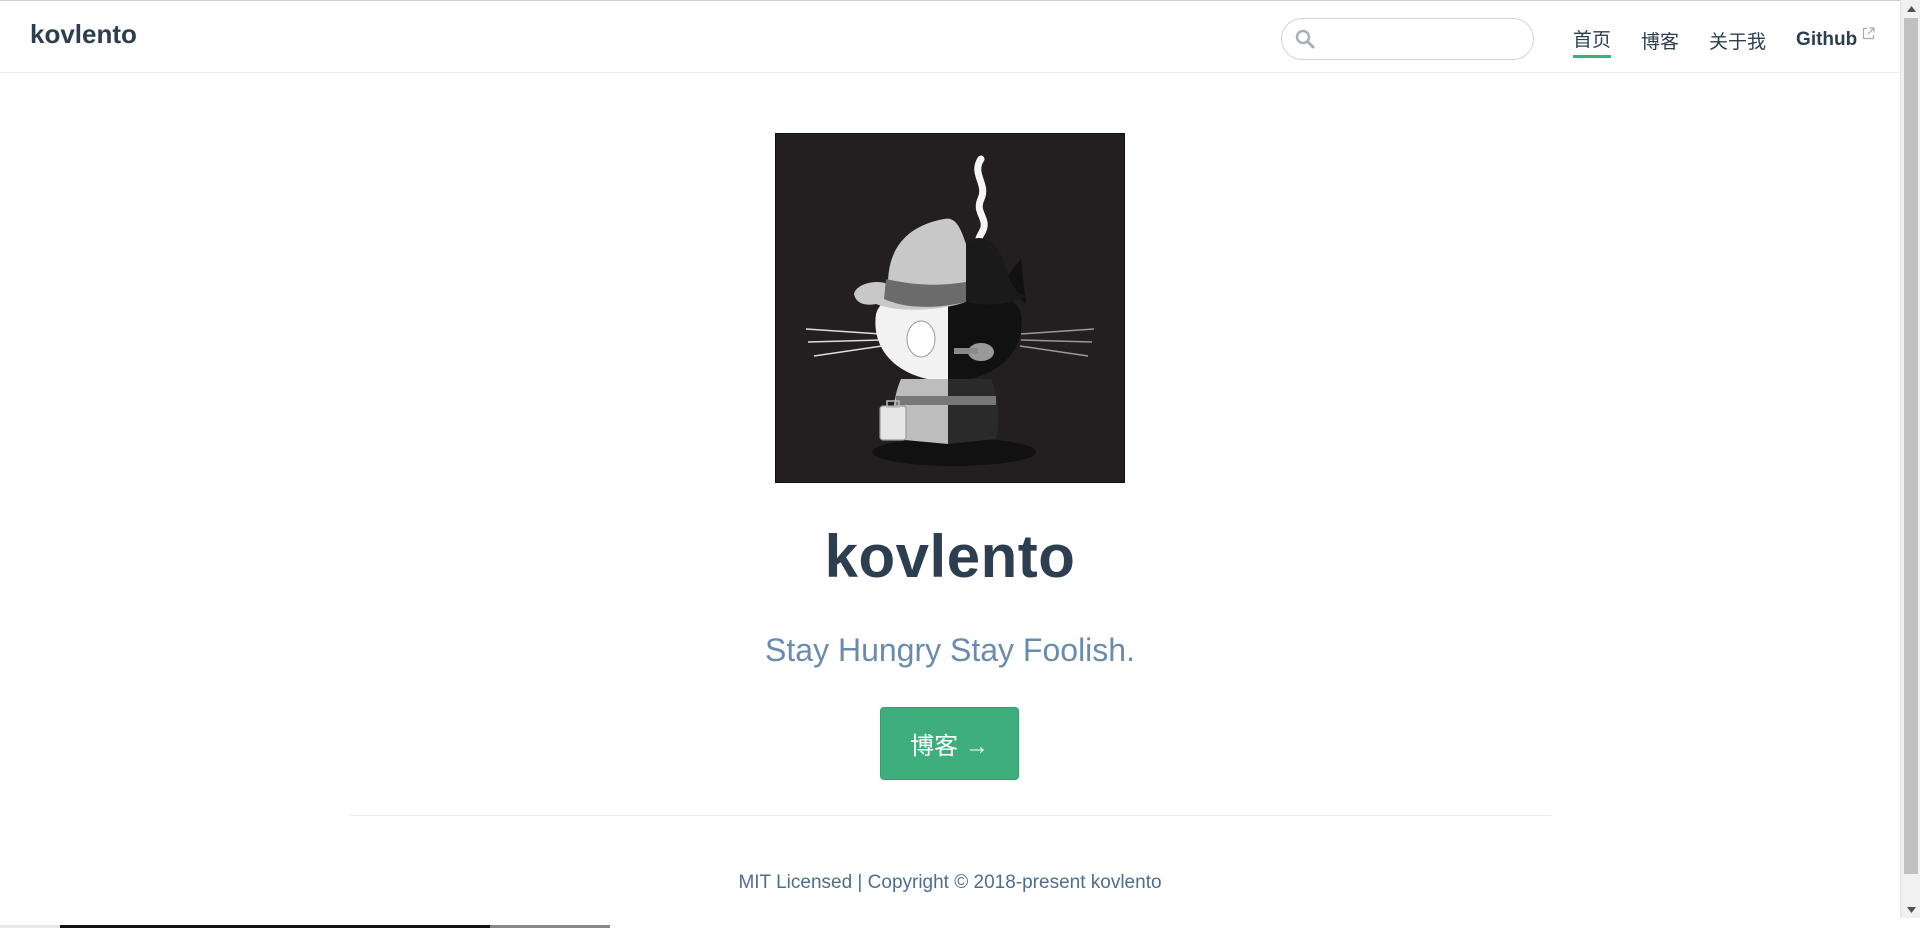 This screenshot has height=933, width=1920. Describe the element at coordinates (1827, 39) in the screenshot. I see `nav-link-github-label: Github` at that location.